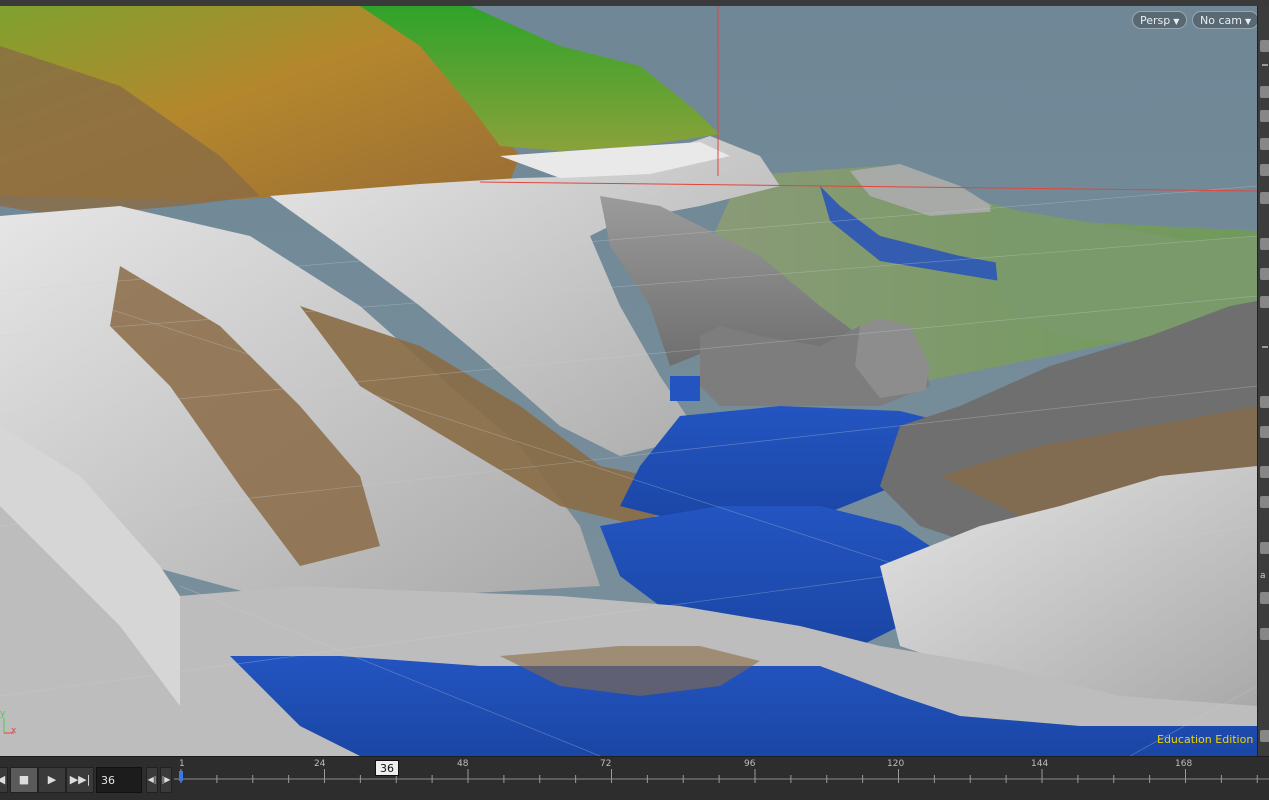 Image resolution: width=1269 pixels, height=800 pixels. Describe the element at coordinates (1263, 381) in the screenshot. I see `display-options-shelf: a` at that location.